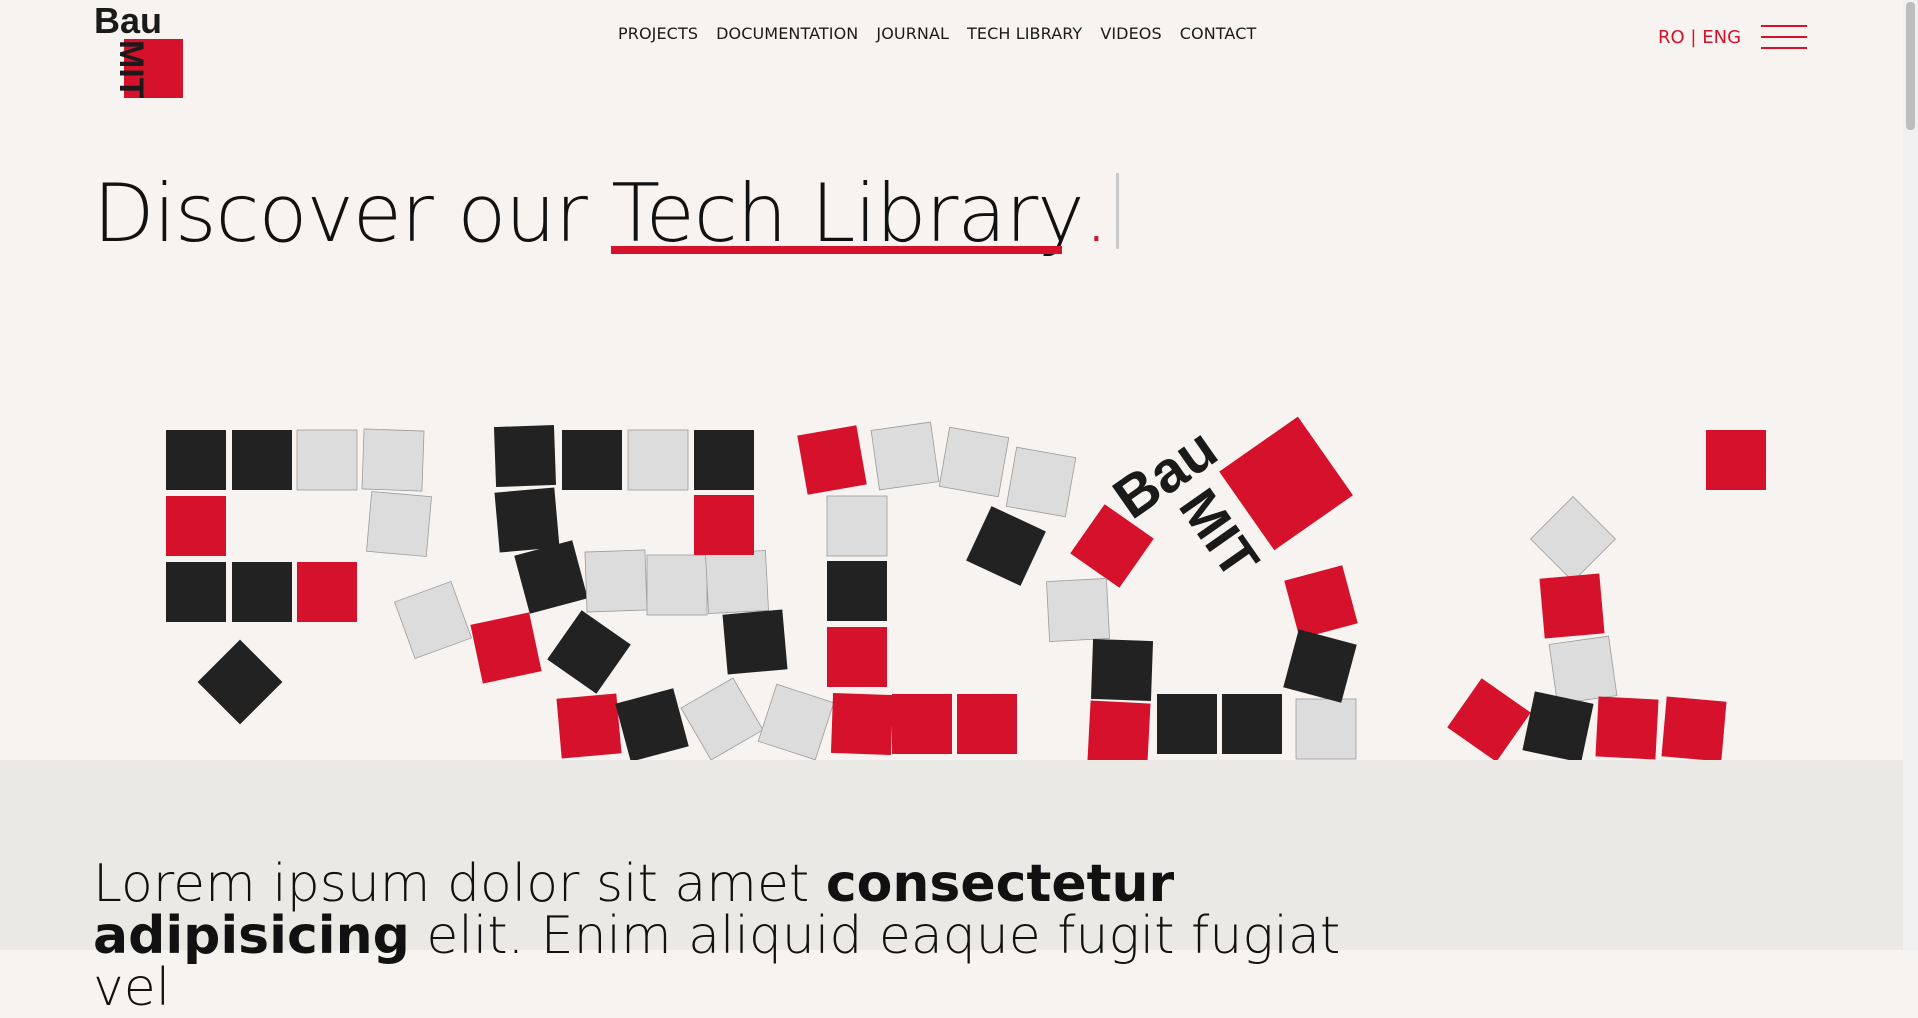  What do you see at coordinates (1910, 475) in the screenshot?
I see `page-scrollbar` at bounding box center [1910, 475].